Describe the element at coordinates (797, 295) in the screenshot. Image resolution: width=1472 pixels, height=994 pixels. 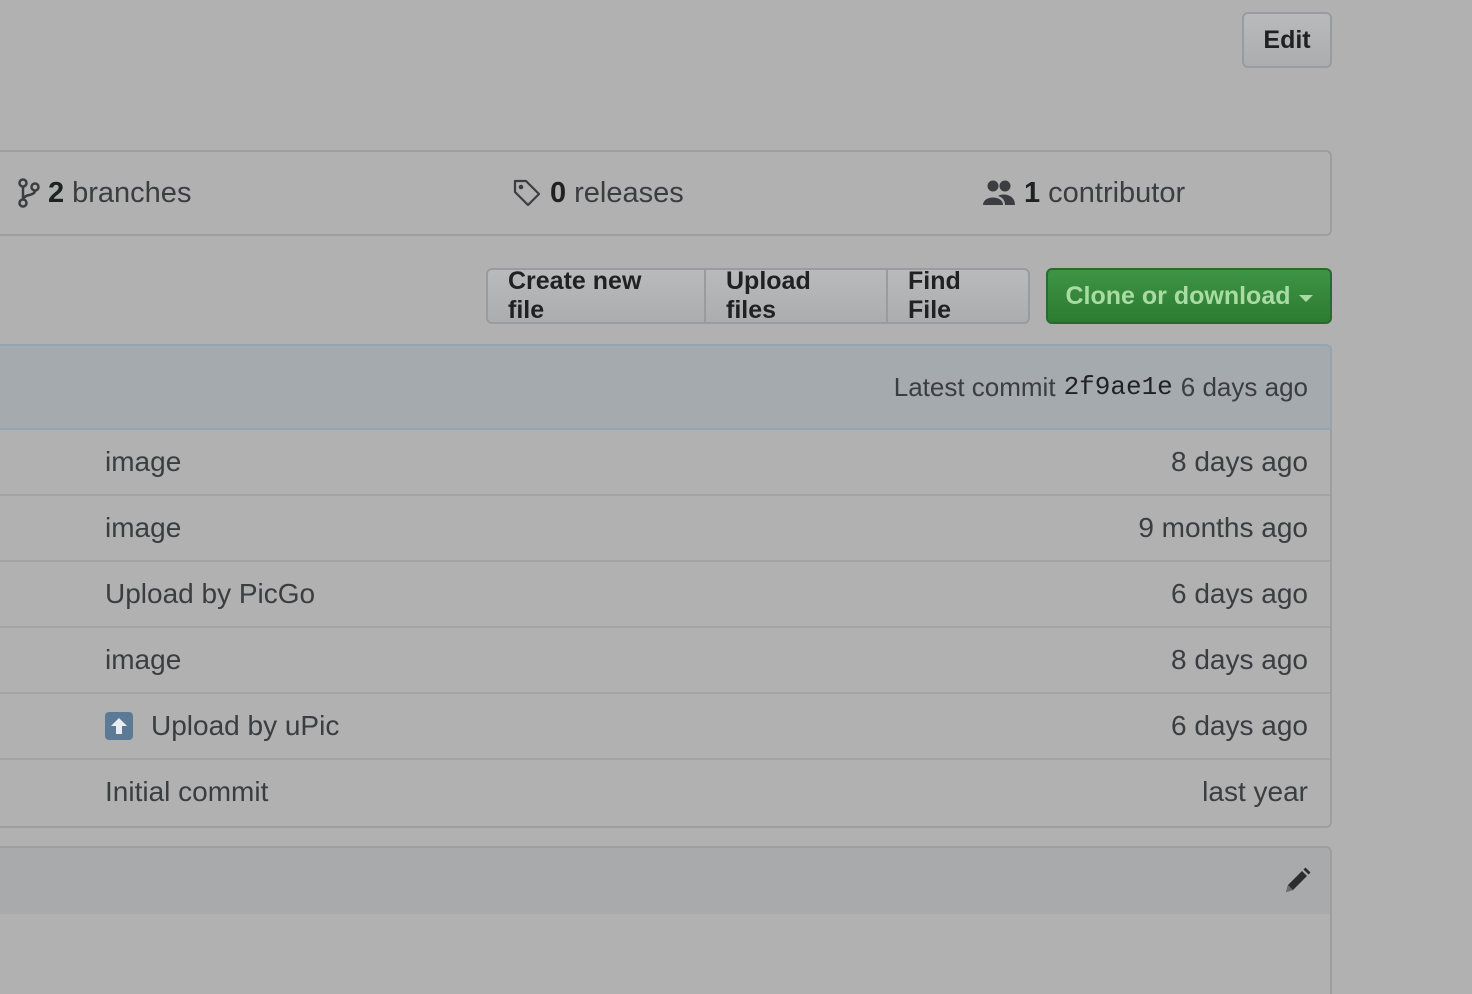
I see `upload-files-button: Upload files` at that location.